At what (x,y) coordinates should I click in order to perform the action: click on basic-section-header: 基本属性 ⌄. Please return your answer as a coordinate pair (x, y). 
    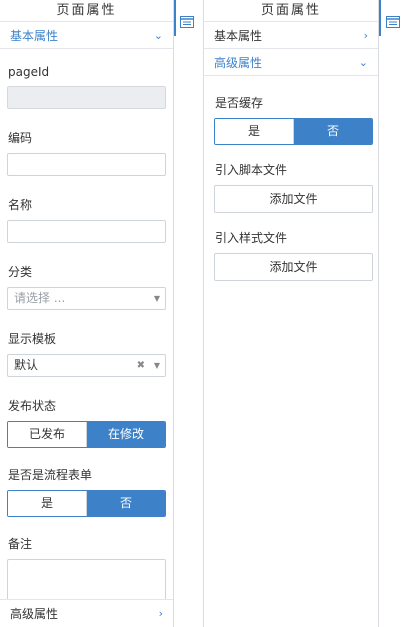
    Looking at the image, I should click on (86, 35).